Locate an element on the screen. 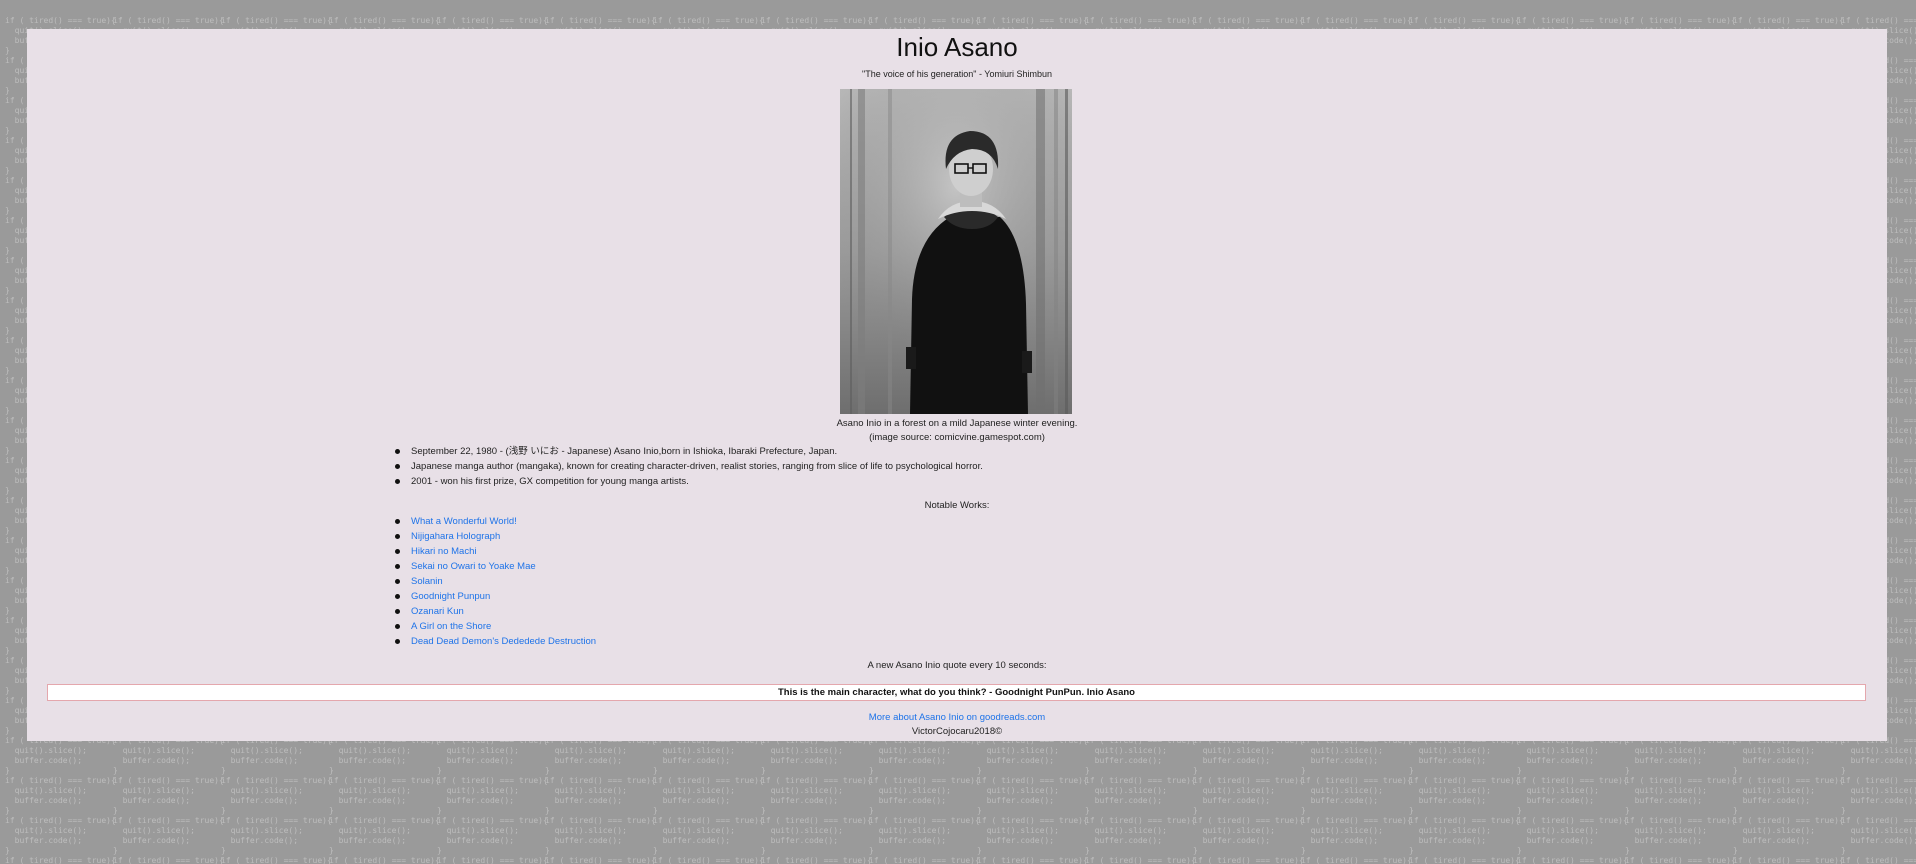 This screenshot has height=864, width=1916. work-link: Hikari no Machi is located at coordinates (443, 551).